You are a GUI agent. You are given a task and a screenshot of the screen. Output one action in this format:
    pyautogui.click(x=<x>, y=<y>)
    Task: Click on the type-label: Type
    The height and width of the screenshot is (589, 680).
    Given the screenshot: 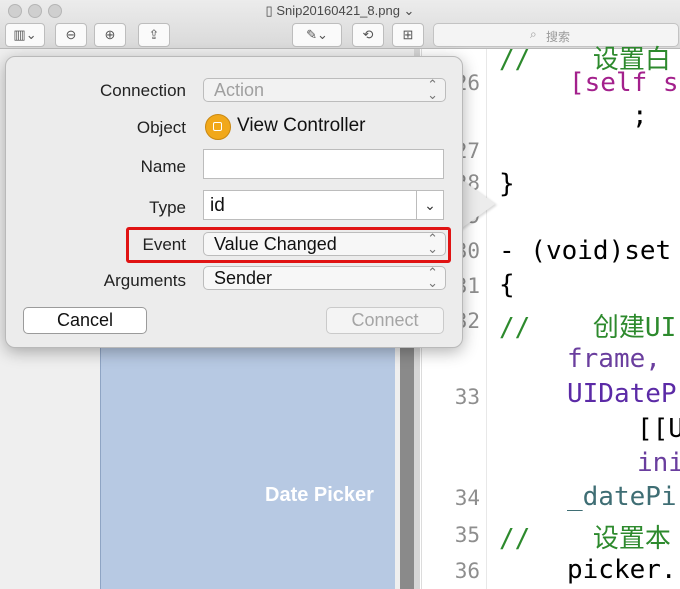 What is the action you would take?
    pyautogui.click(x=167, y=207)
    